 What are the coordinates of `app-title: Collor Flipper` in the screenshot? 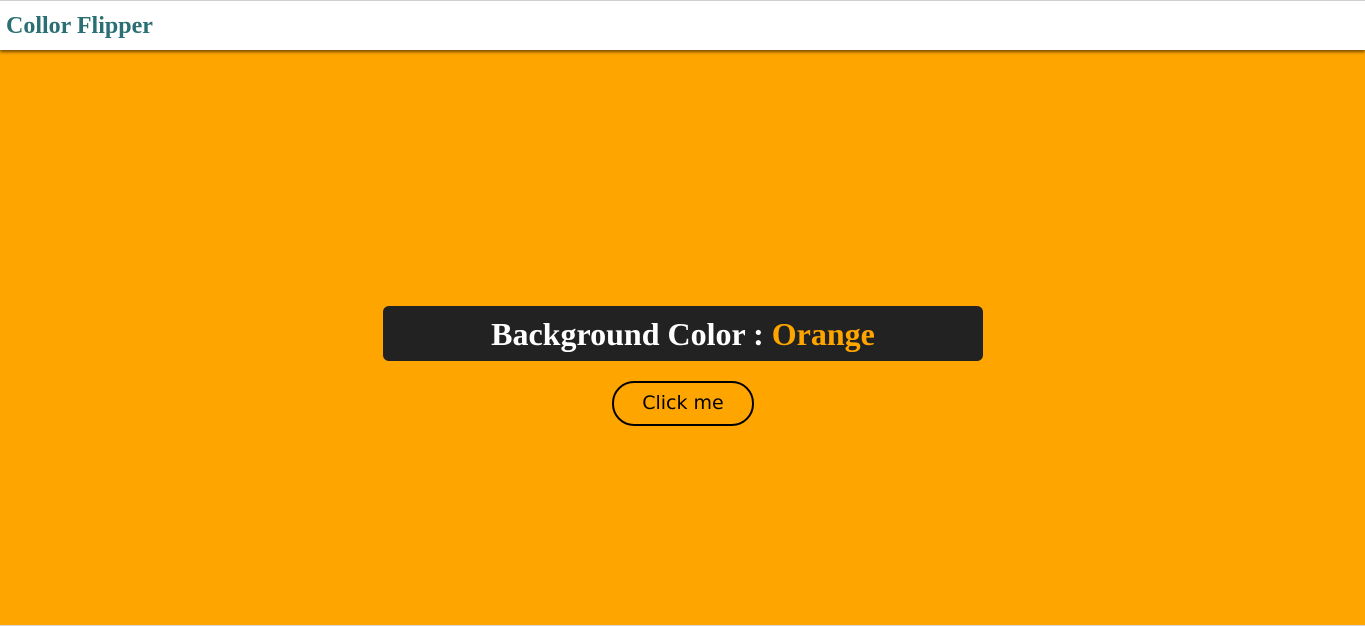 It's located at (79, 26).